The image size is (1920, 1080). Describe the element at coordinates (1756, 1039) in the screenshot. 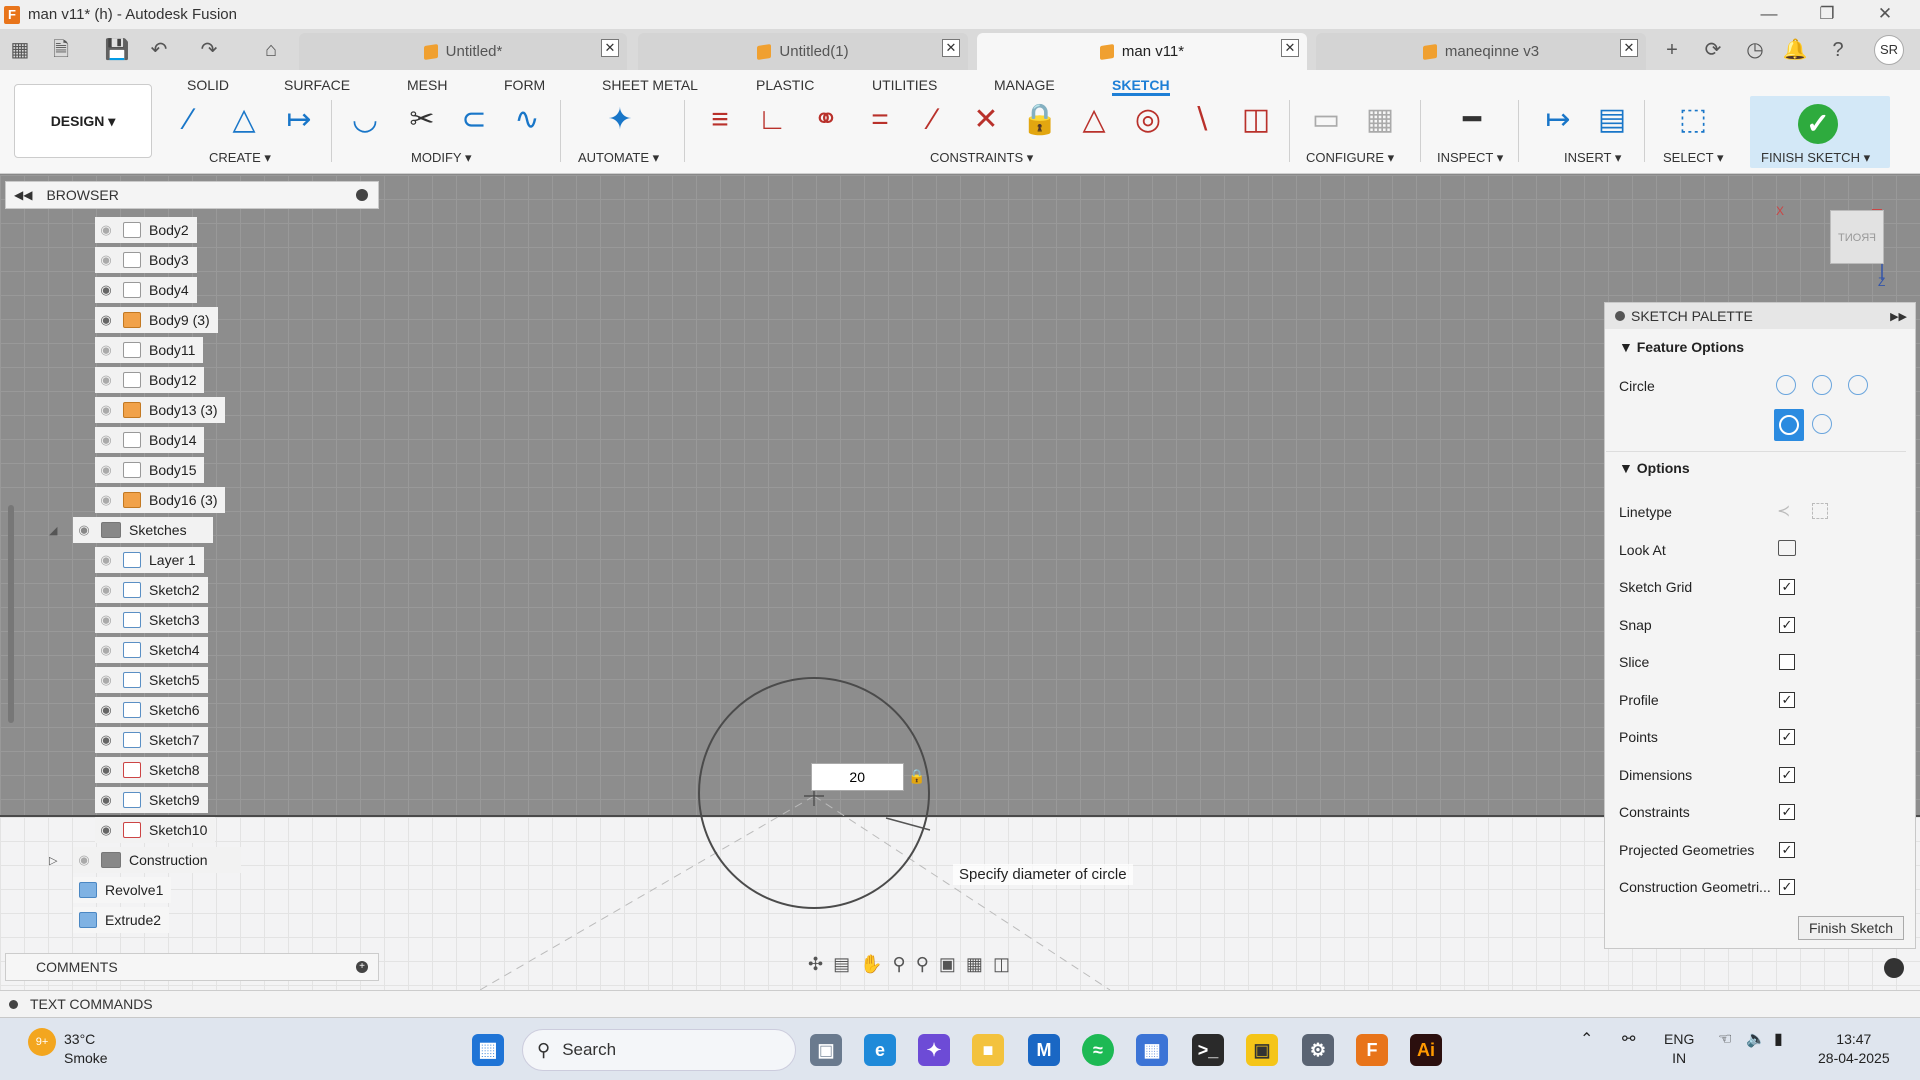

I see `volume-icon: 🔈` at that location.